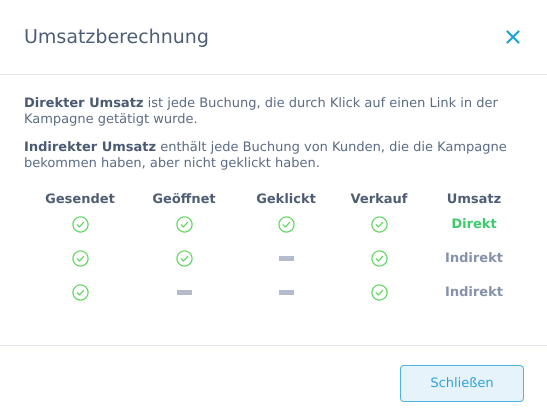 This screenshot has height=420, width=547. Describe the element at coordinates (513, 37) in the screenshot. I see `close-icon` at that location.